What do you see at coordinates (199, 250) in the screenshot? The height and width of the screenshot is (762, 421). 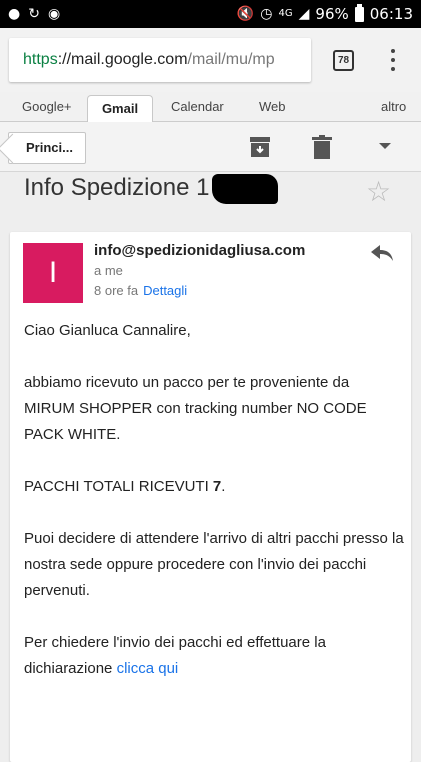 I see `sender-address: info@spedizionidagliusa.com` at bounding box center [199, 250].